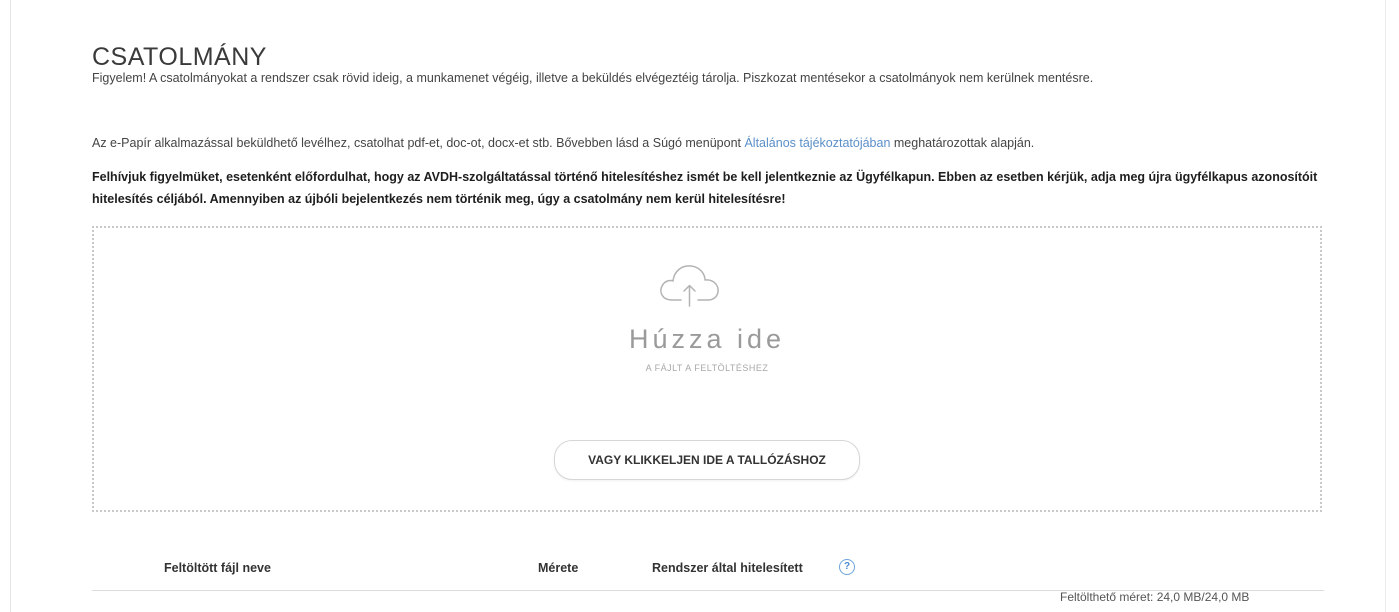 The height and width of the screenshot is (612, 1399). Describe the element at coordinates (558, 568) in the screenshot. I see `column-header-size: Mérete` at that location.